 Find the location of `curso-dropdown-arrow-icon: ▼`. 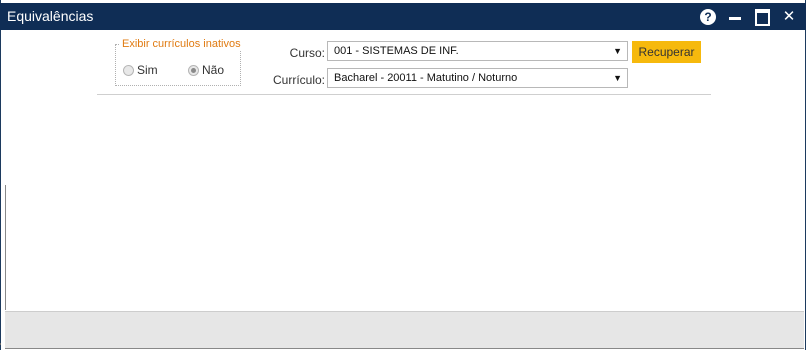

curso-dropdown-arrow-icon: ▼ is located at coordinates (617, 51).